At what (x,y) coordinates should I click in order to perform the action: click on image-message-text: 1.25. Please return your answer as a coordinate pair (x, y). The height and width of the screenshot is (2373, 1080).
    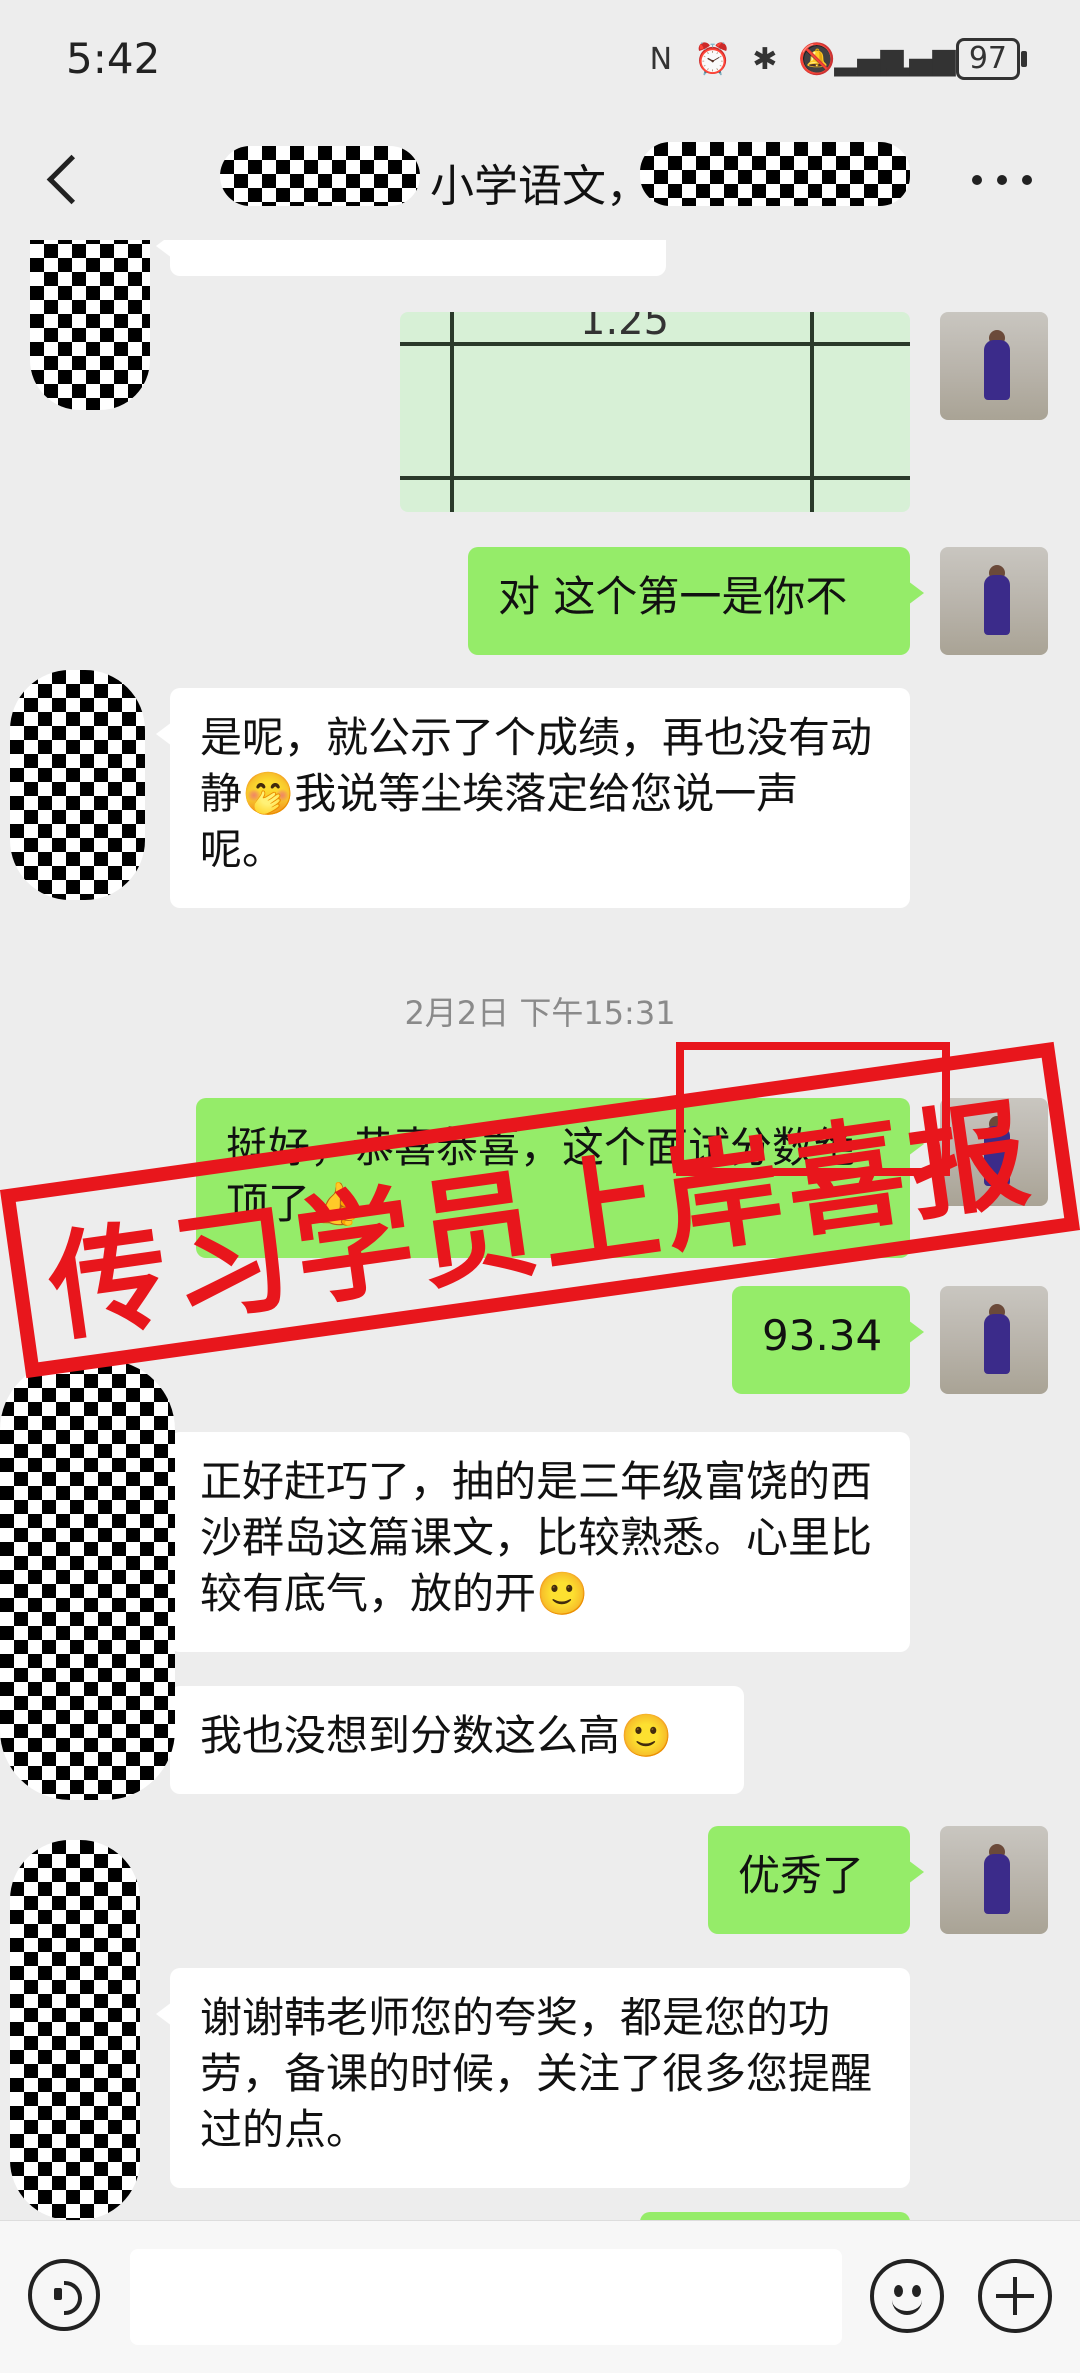
    Looking at the image, I should click on (625, 328).